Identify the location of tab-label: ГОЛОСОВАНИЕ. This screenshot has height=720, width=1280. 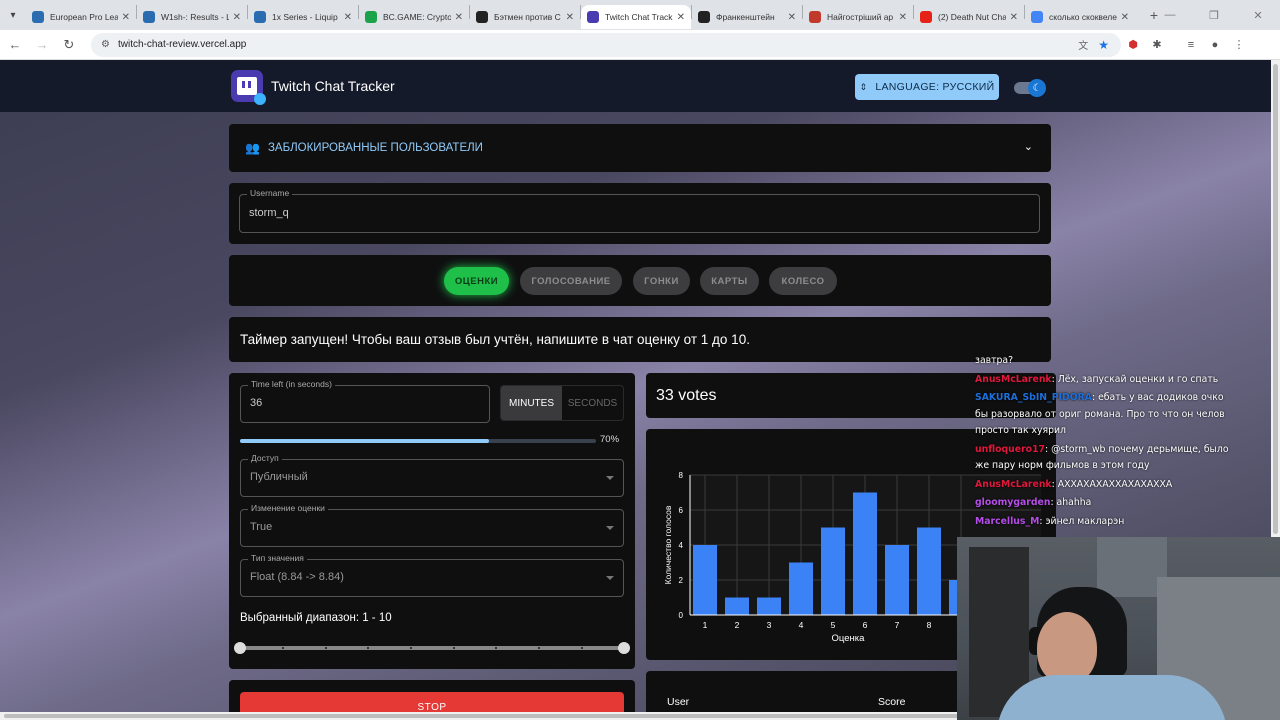
(571, 281).